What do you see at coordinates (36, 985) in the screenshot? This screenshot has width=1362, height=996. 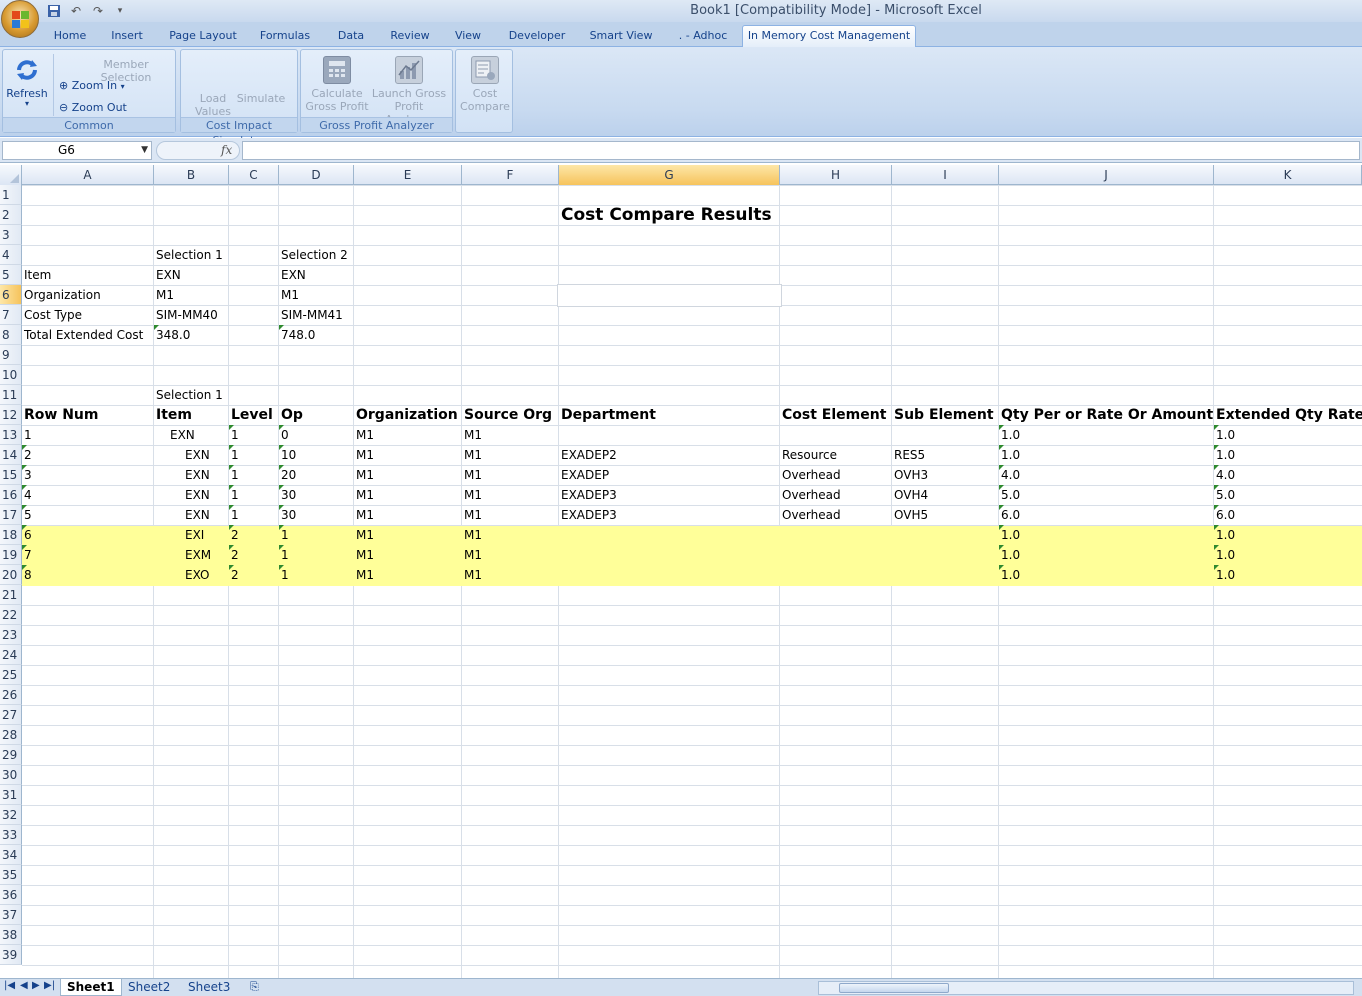 I see `next-sheet-icon: ▶` at bounding box center [36, 985].